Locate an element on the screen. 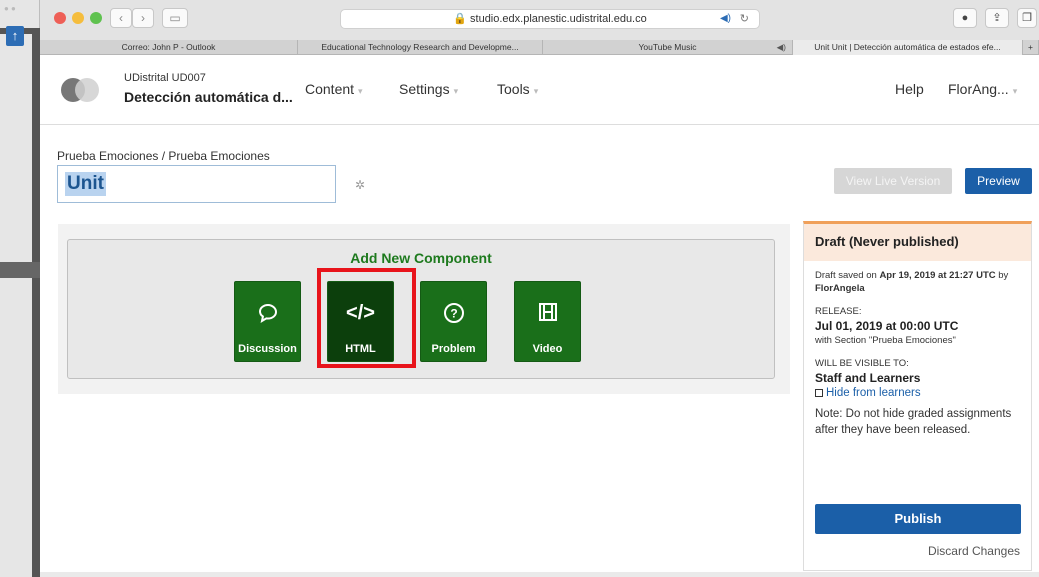  hide-link-label: Hide from learners is located at coordinates (873, 393).